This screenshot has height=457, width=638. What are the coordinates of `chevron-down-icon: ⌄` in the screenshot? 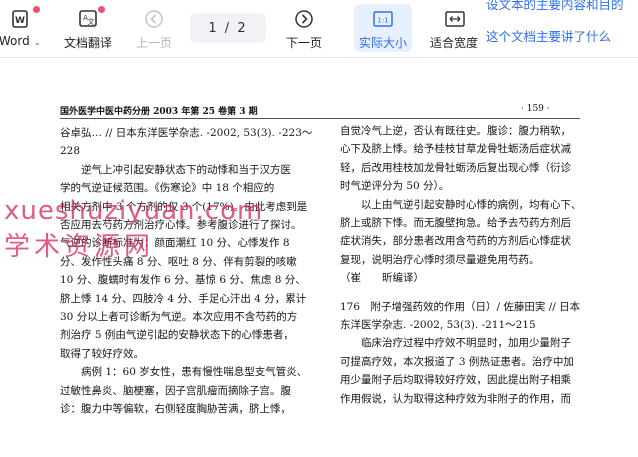 It's located at (37, 43).